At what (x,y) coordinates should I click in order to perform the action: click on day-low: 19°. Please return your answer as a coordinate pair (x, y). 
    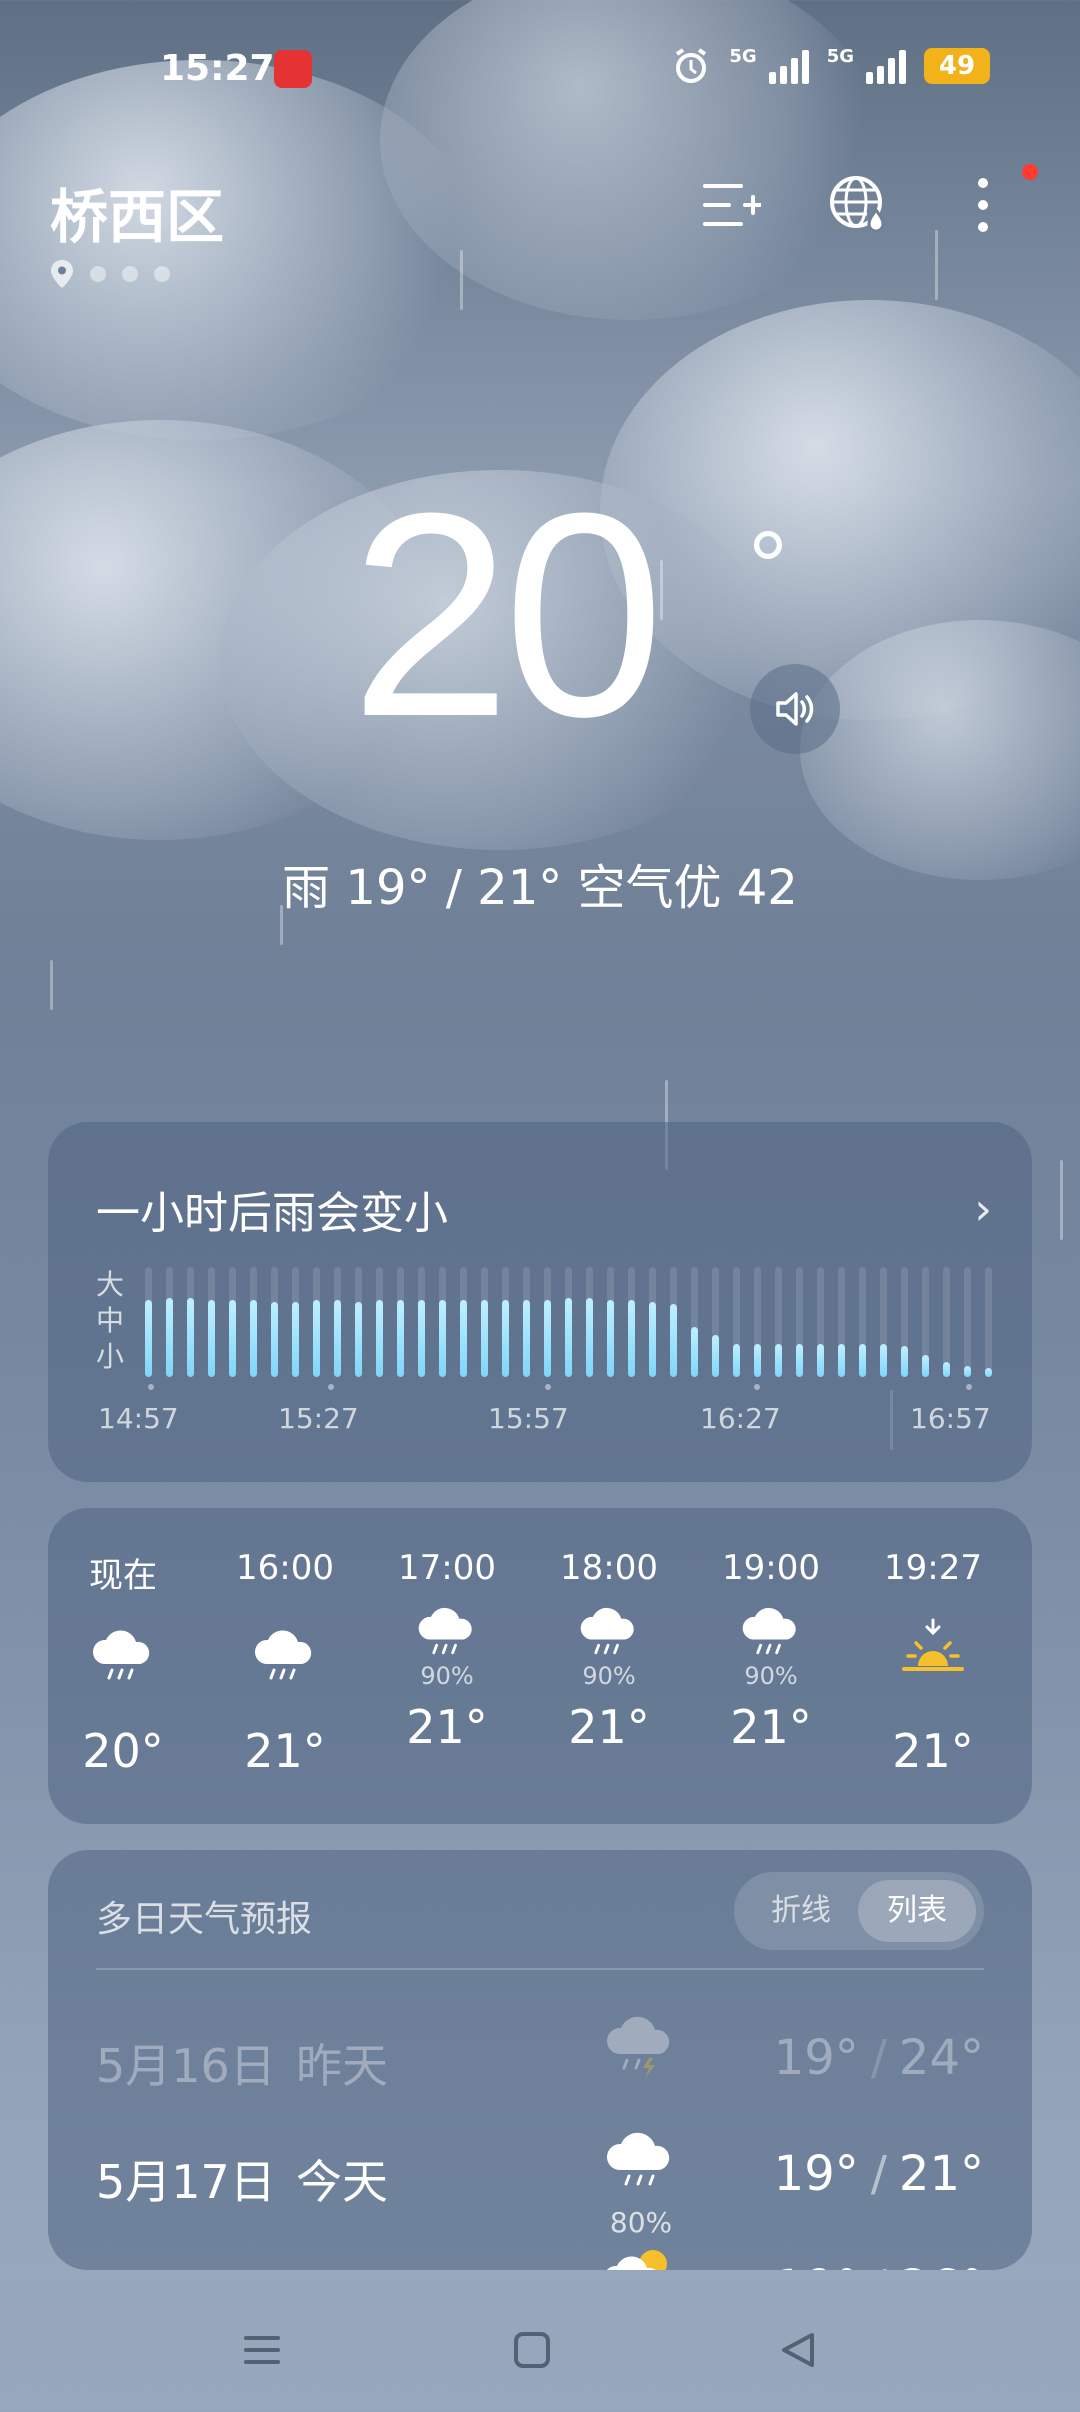
    Looking at the image, I should click on (816, 2058).